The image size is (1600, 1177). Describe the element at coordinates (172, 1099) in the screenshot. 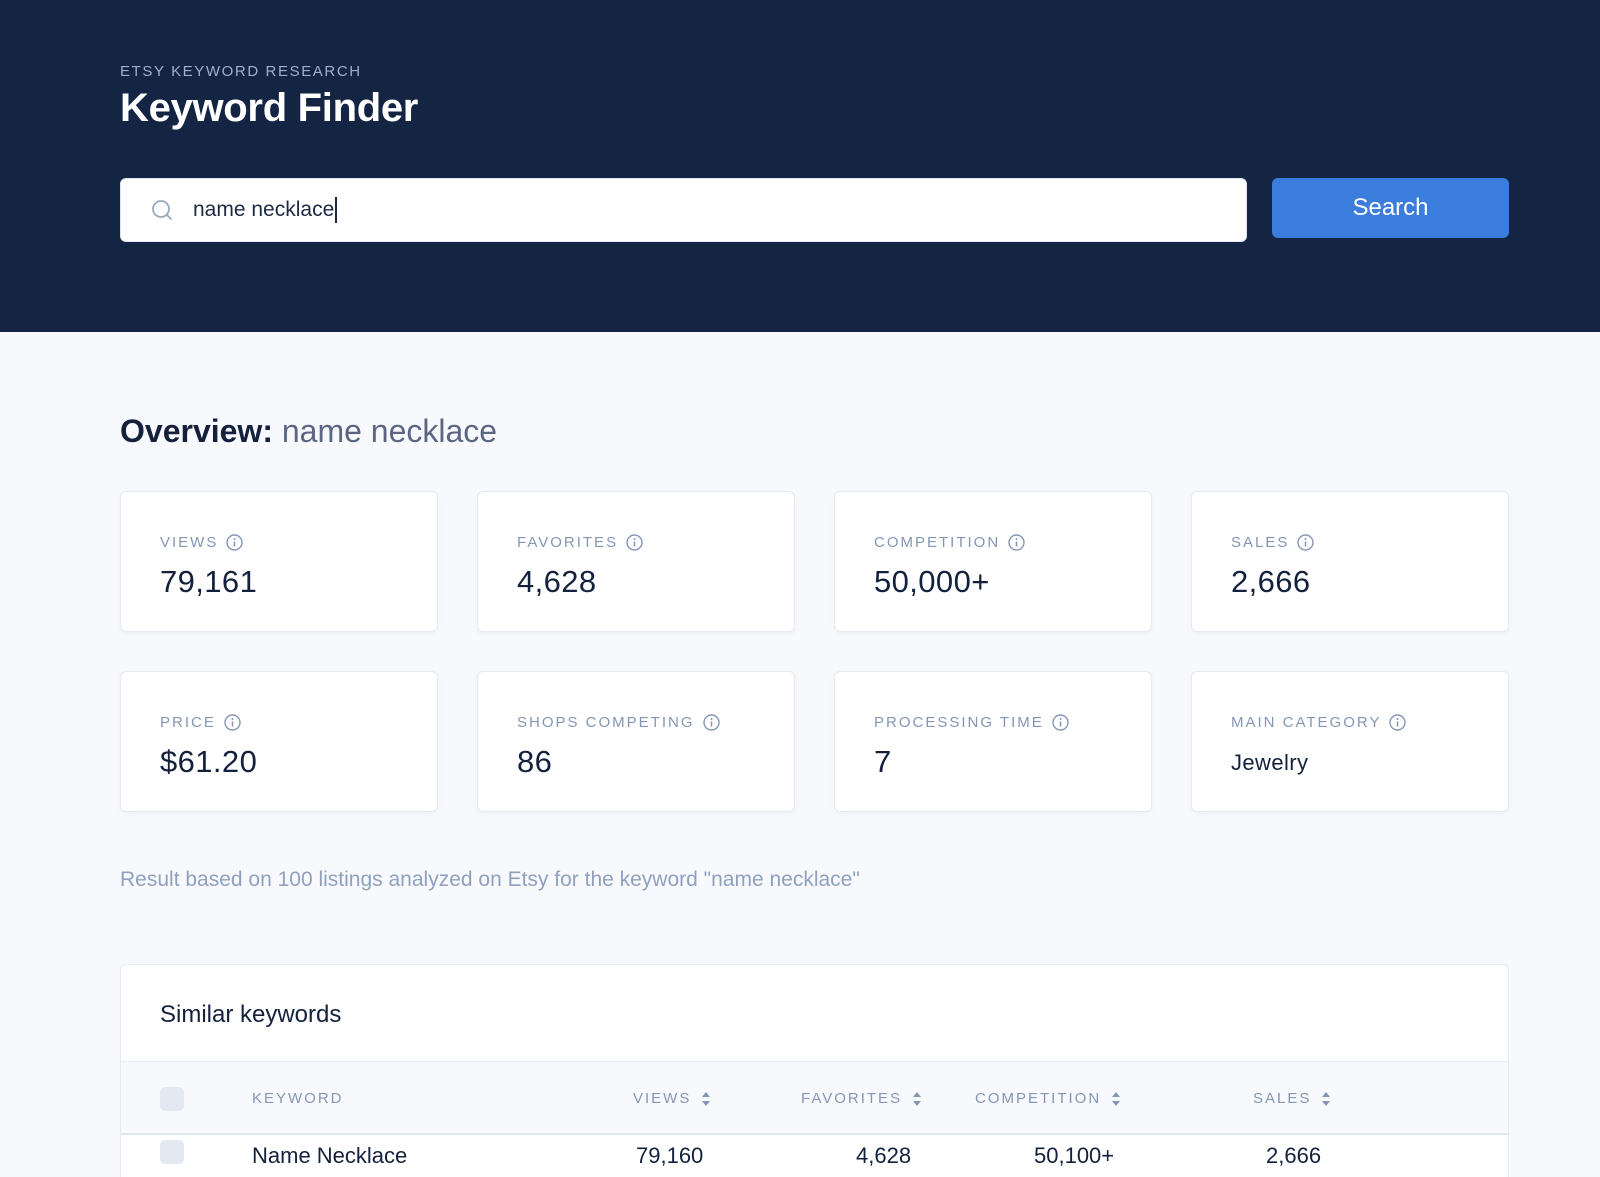

I see `select-all-checkbox` at that location.